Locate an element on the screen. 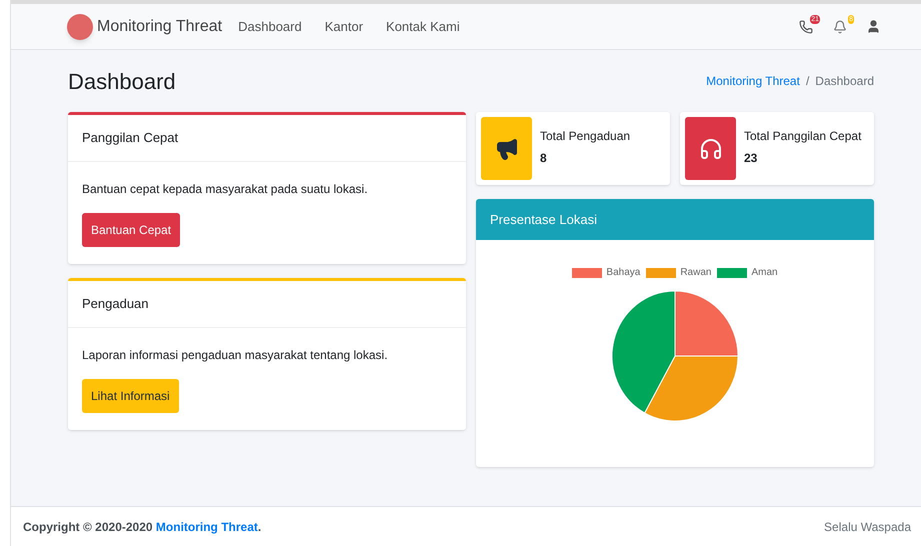 The image size is (921, 546). footer-link: Monitoring Threat is located at coordinates (207, 527).